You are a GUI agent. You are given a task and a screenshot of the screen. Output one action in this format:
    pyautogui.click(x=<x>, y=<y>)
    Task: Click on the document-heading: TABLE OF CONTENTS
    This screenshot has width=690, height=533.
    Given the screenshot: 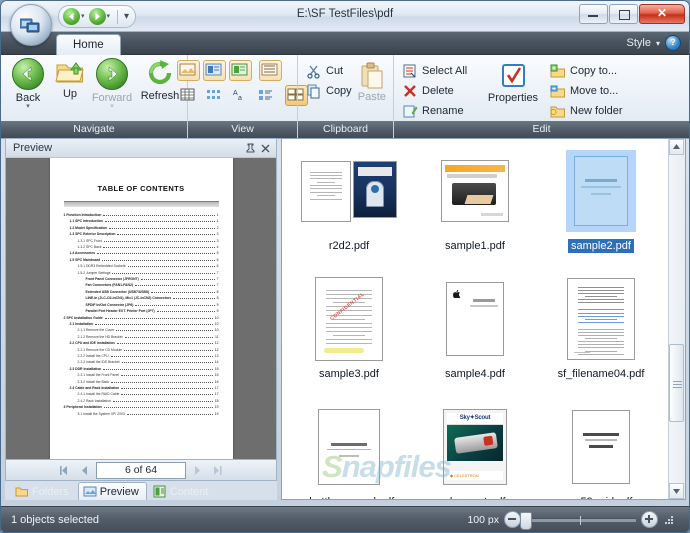 What is the action you would take?
    pyautogui.click(x=141, y=188)
    